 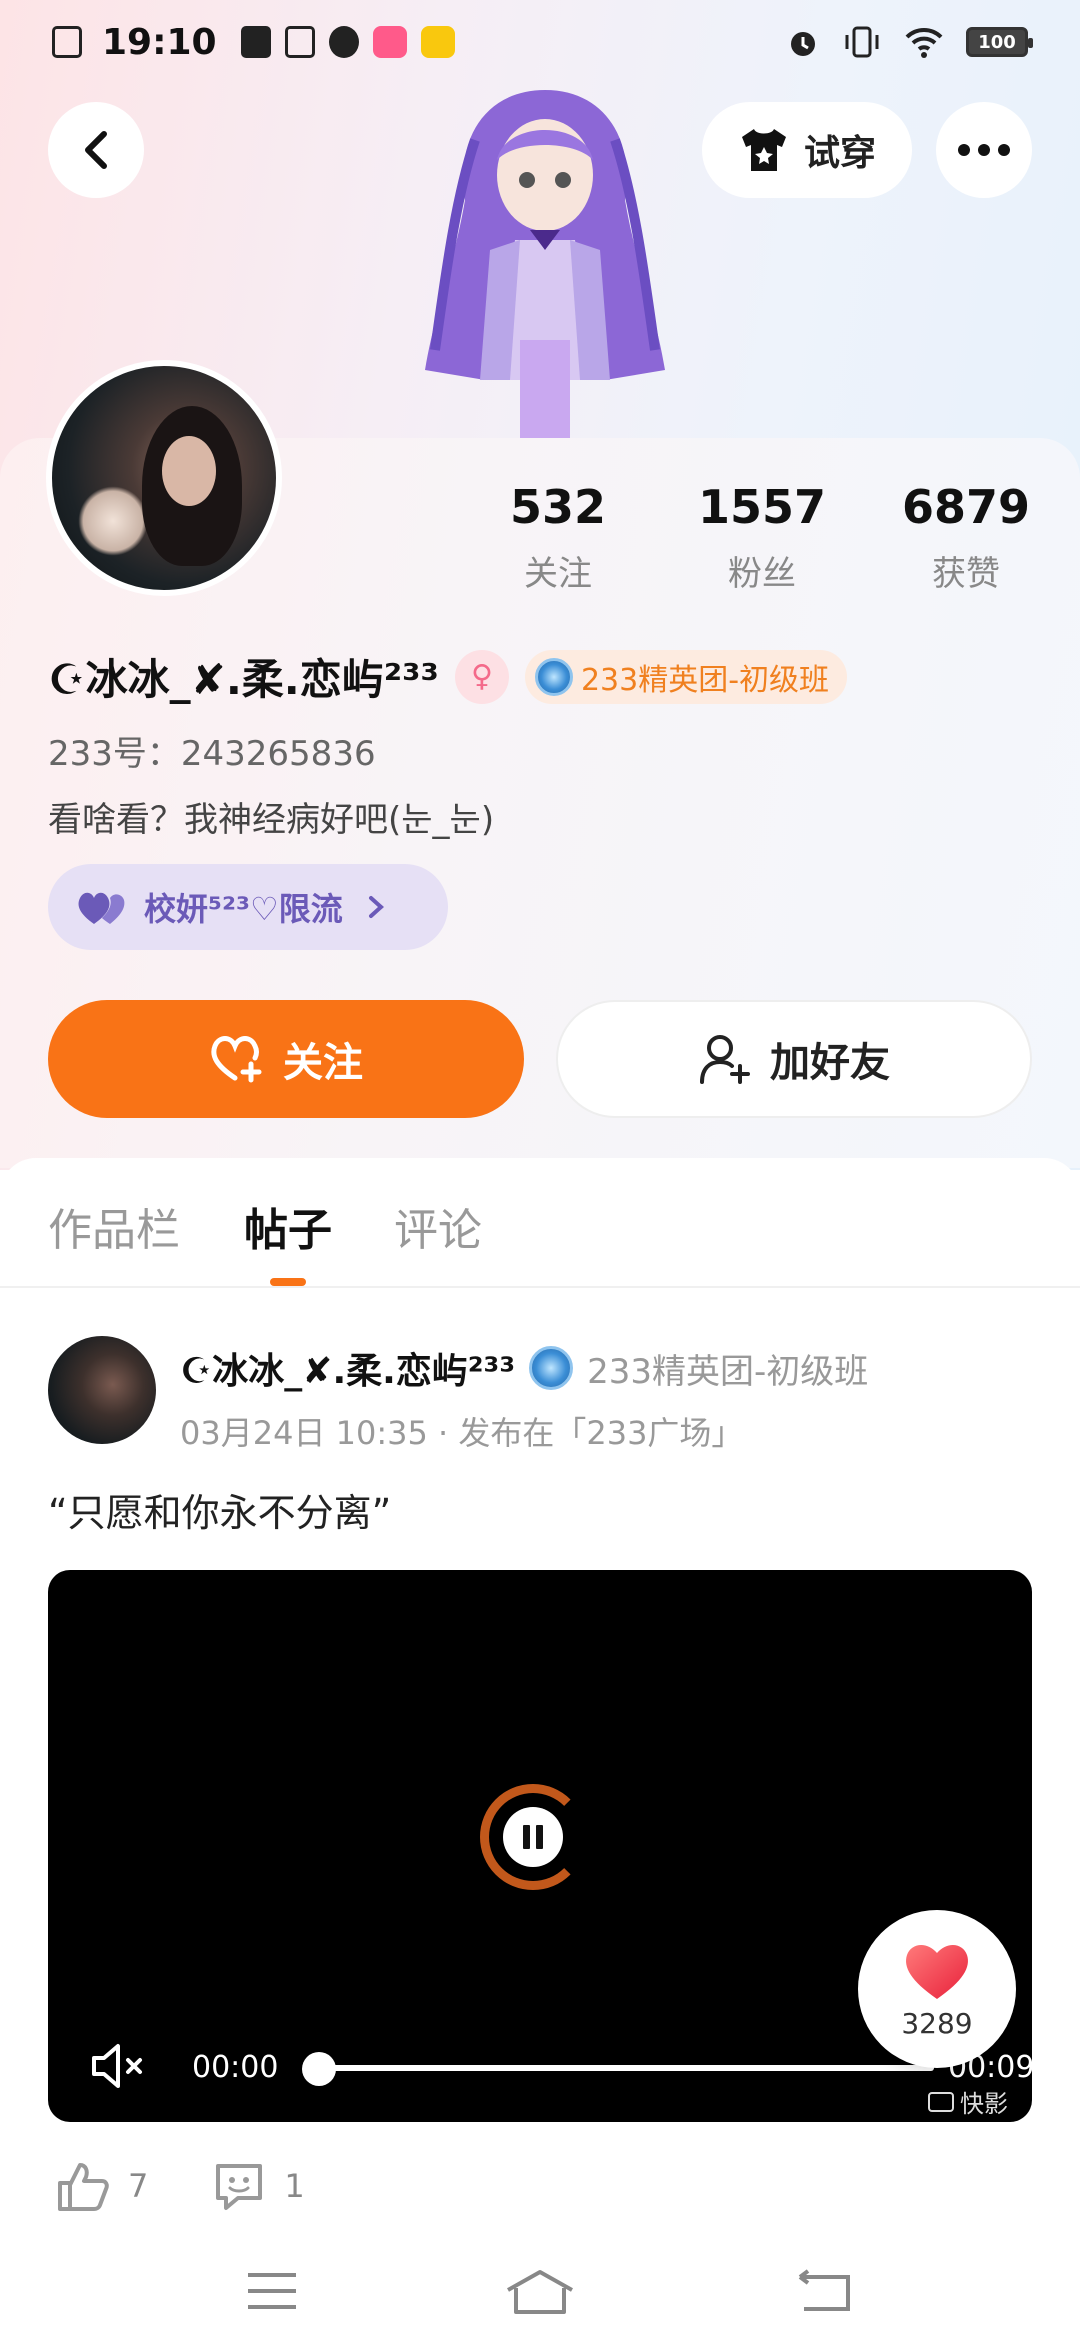 What do you see at coordinates (164, 478) in the screenshot?
I see `profile-avatar` at bounding box center [164, 478].